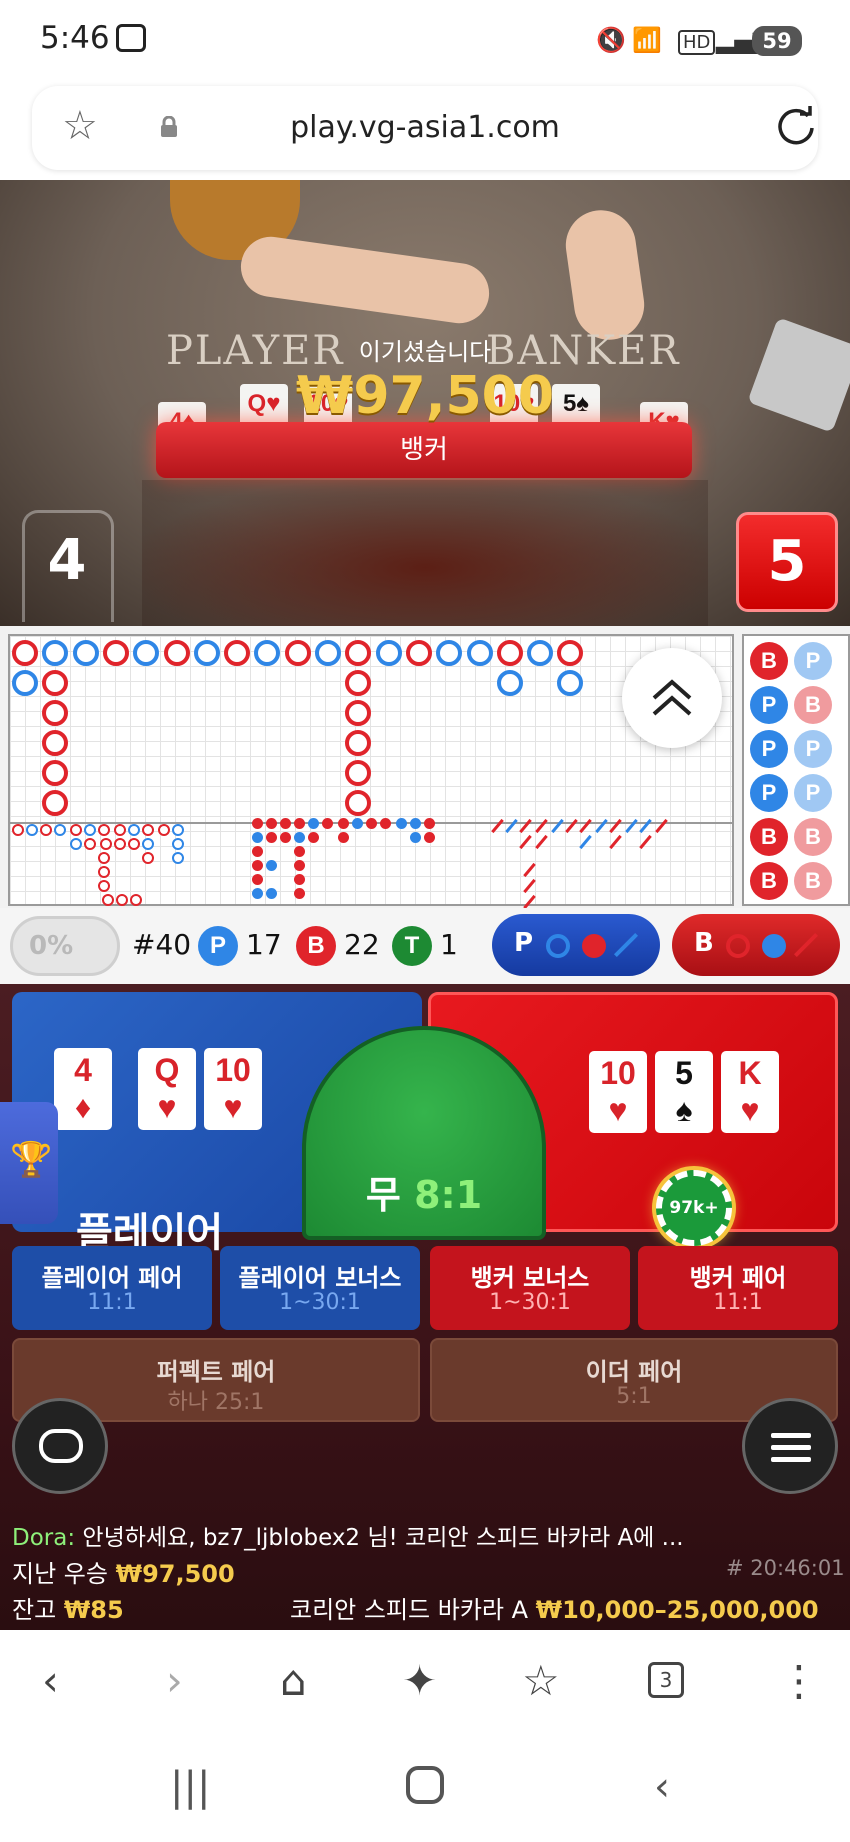  Describe the element at coordinates (123, 1574) in the screenshot. I see `last-win: 지난 우승 ₩97,500` at that location.